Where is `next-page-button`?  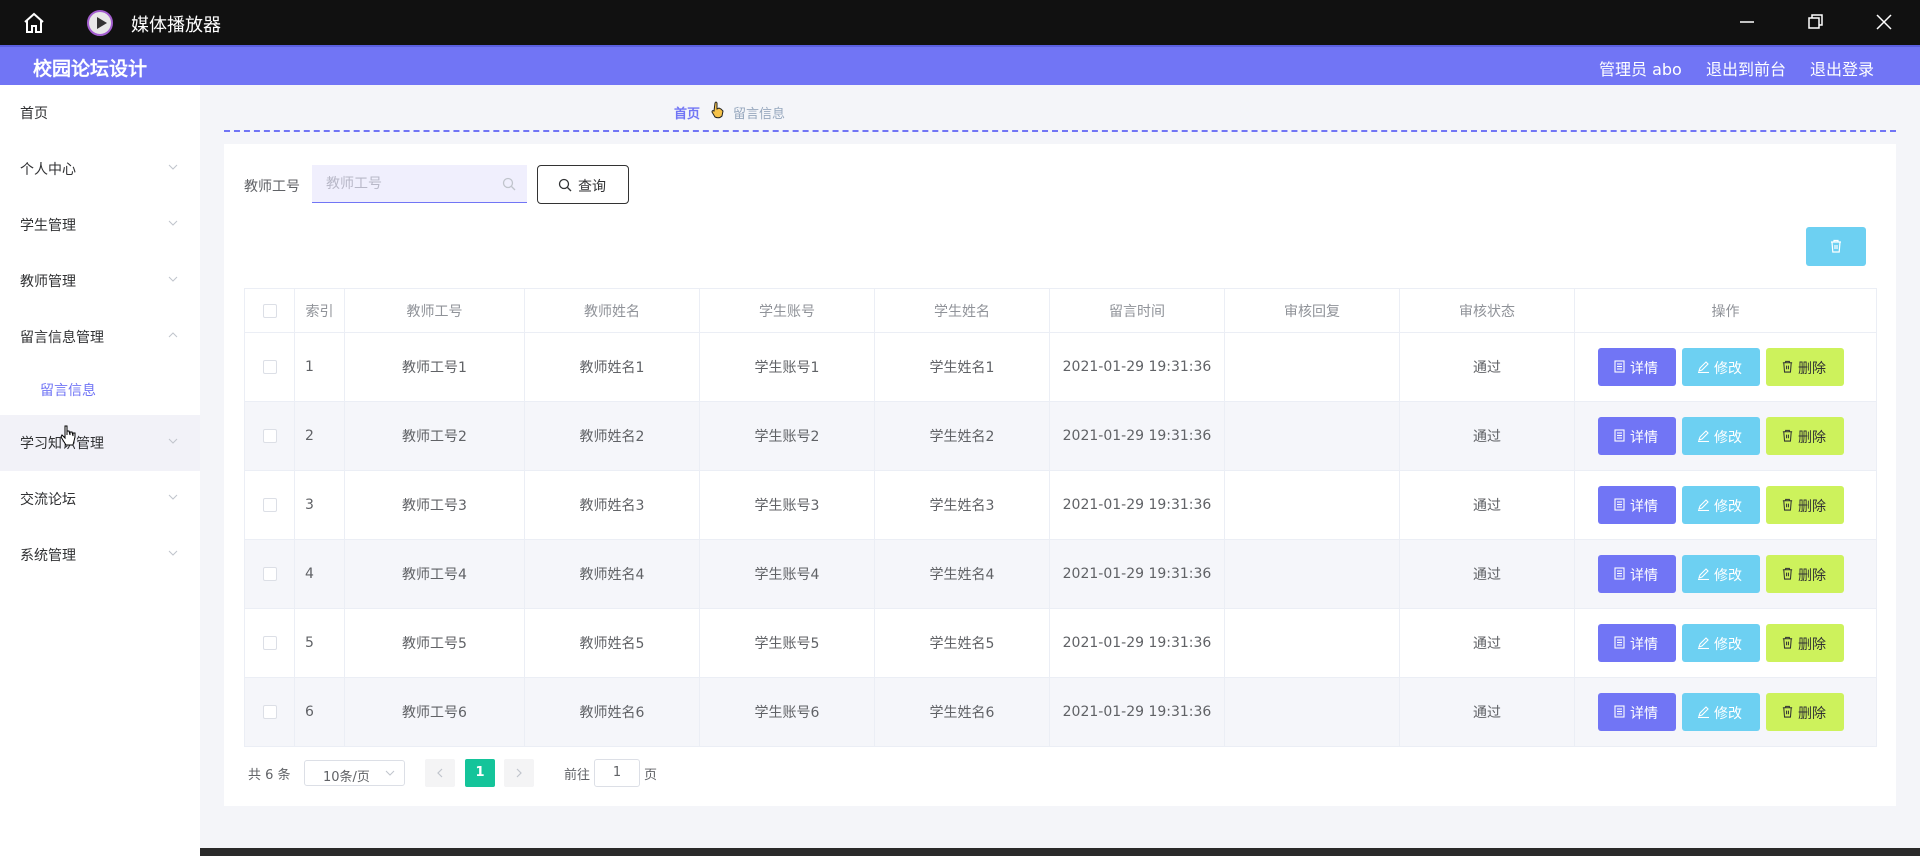
next-page-button is located at coordinates (519, 773).